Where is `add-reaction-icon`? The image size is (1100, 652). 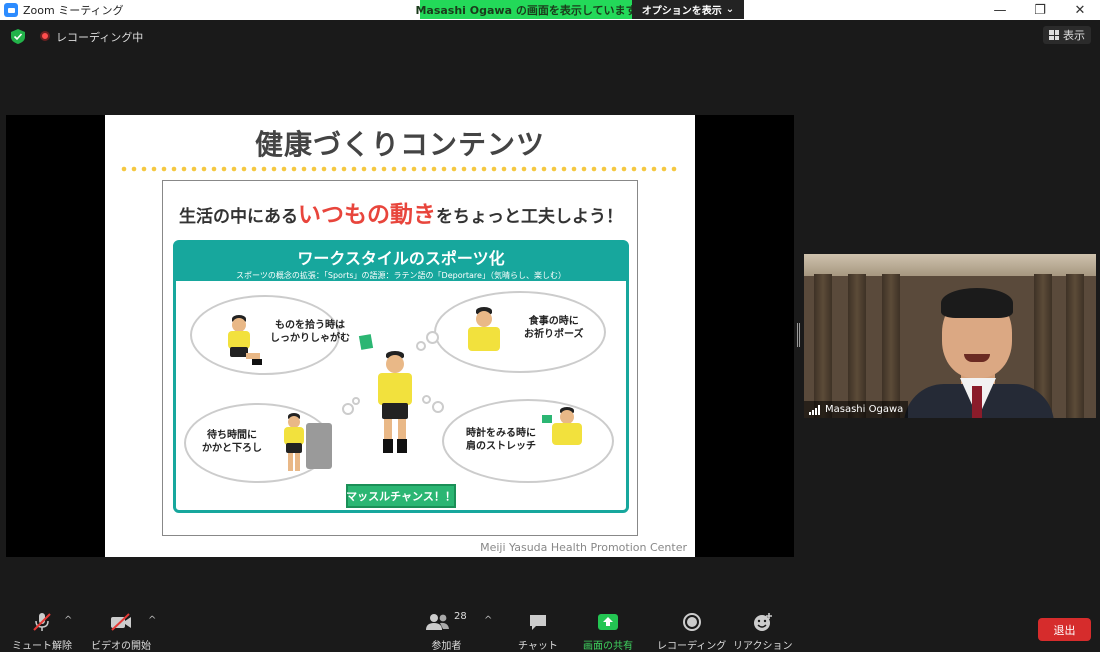 add-reaction-icon is located at coordinates (763, 622).